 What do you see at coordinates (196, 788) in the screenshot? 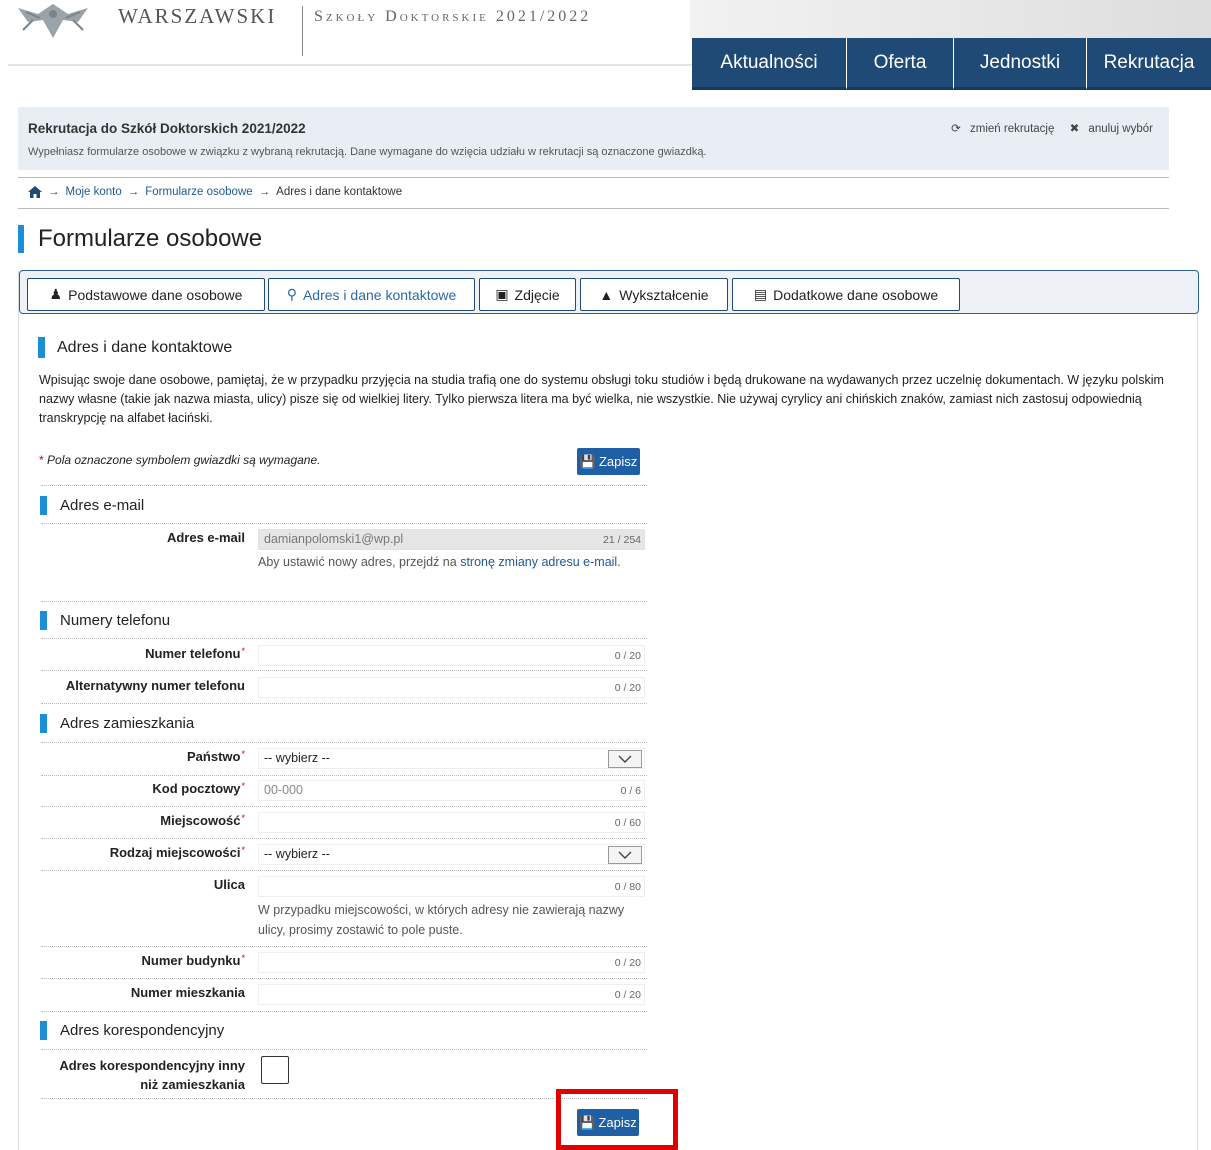
I see `postal-code-label-text: Kod pocztowy` at bounding box center [196, 788].